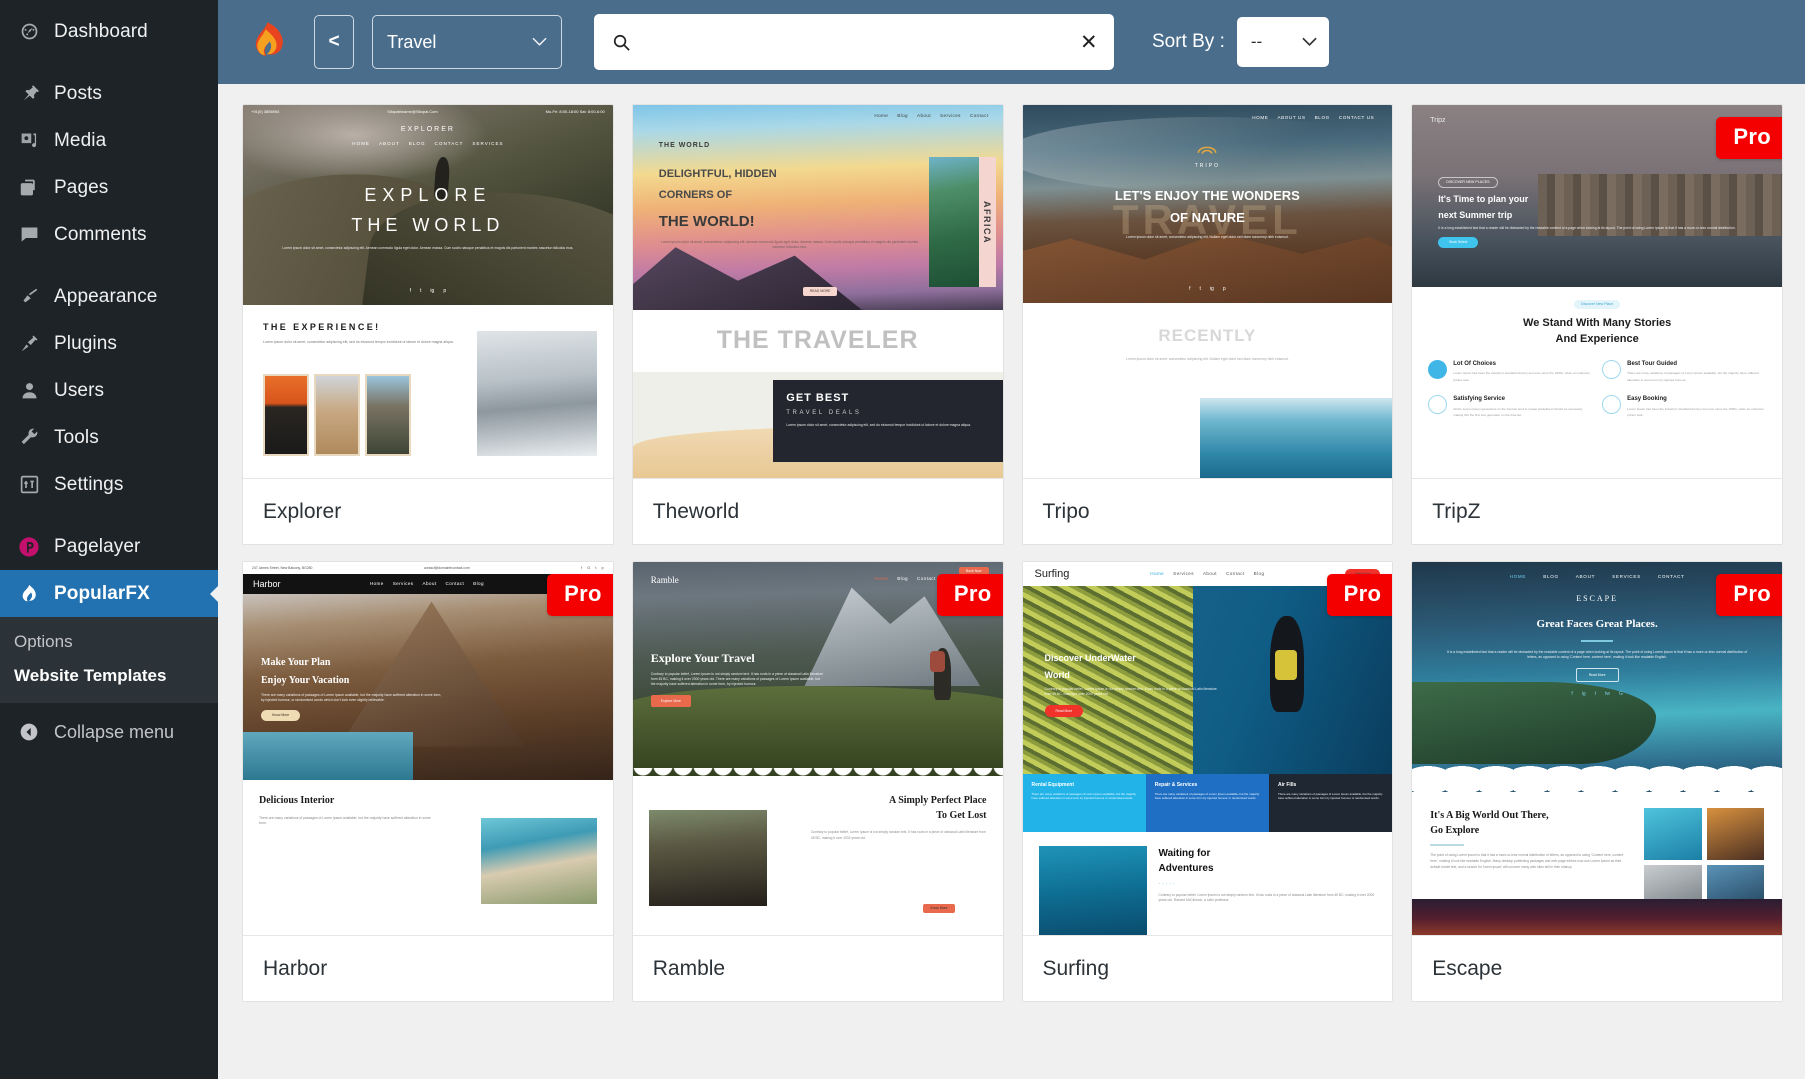 The width and height of the screenshot is (1805, 1079). What do you see at coordinates (939, 908) in the screenshot?
I see `preview-read-more-button: Know More` at bounding box center [939, 908].